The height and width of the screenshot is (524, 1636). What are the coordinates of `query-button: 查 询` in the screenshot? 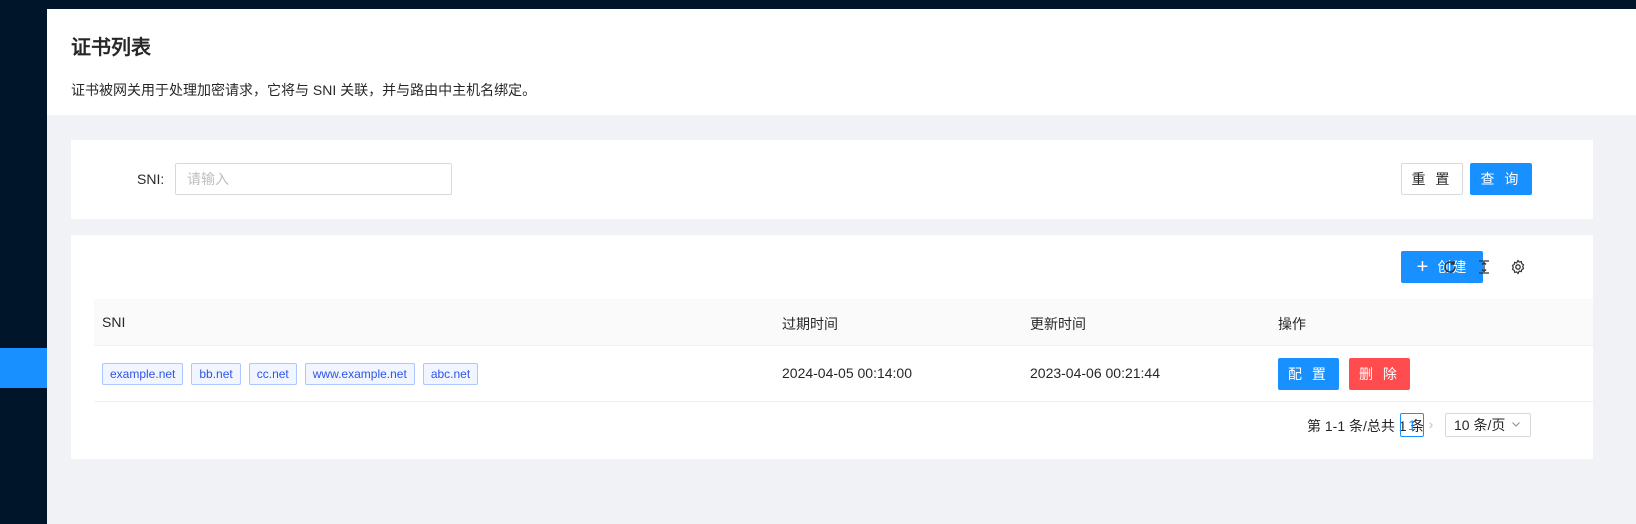 It's located at (1501, 179).